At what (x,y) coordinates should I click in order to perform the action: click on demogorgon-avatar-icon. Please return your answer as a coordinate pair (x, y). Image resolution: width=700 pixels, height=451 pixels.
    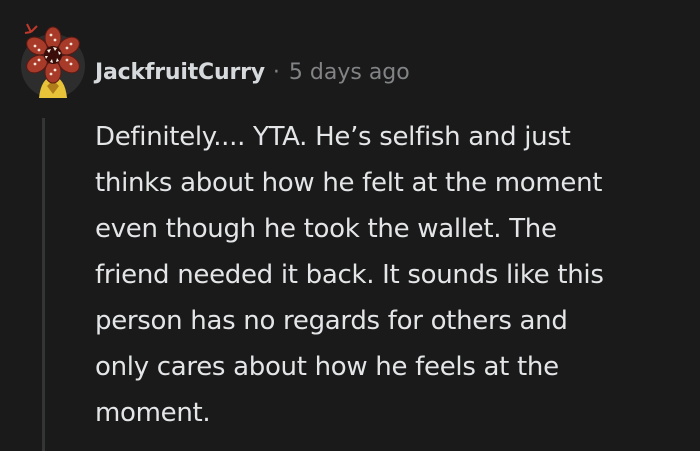
    Looking at the image, I should click on (53, 60).